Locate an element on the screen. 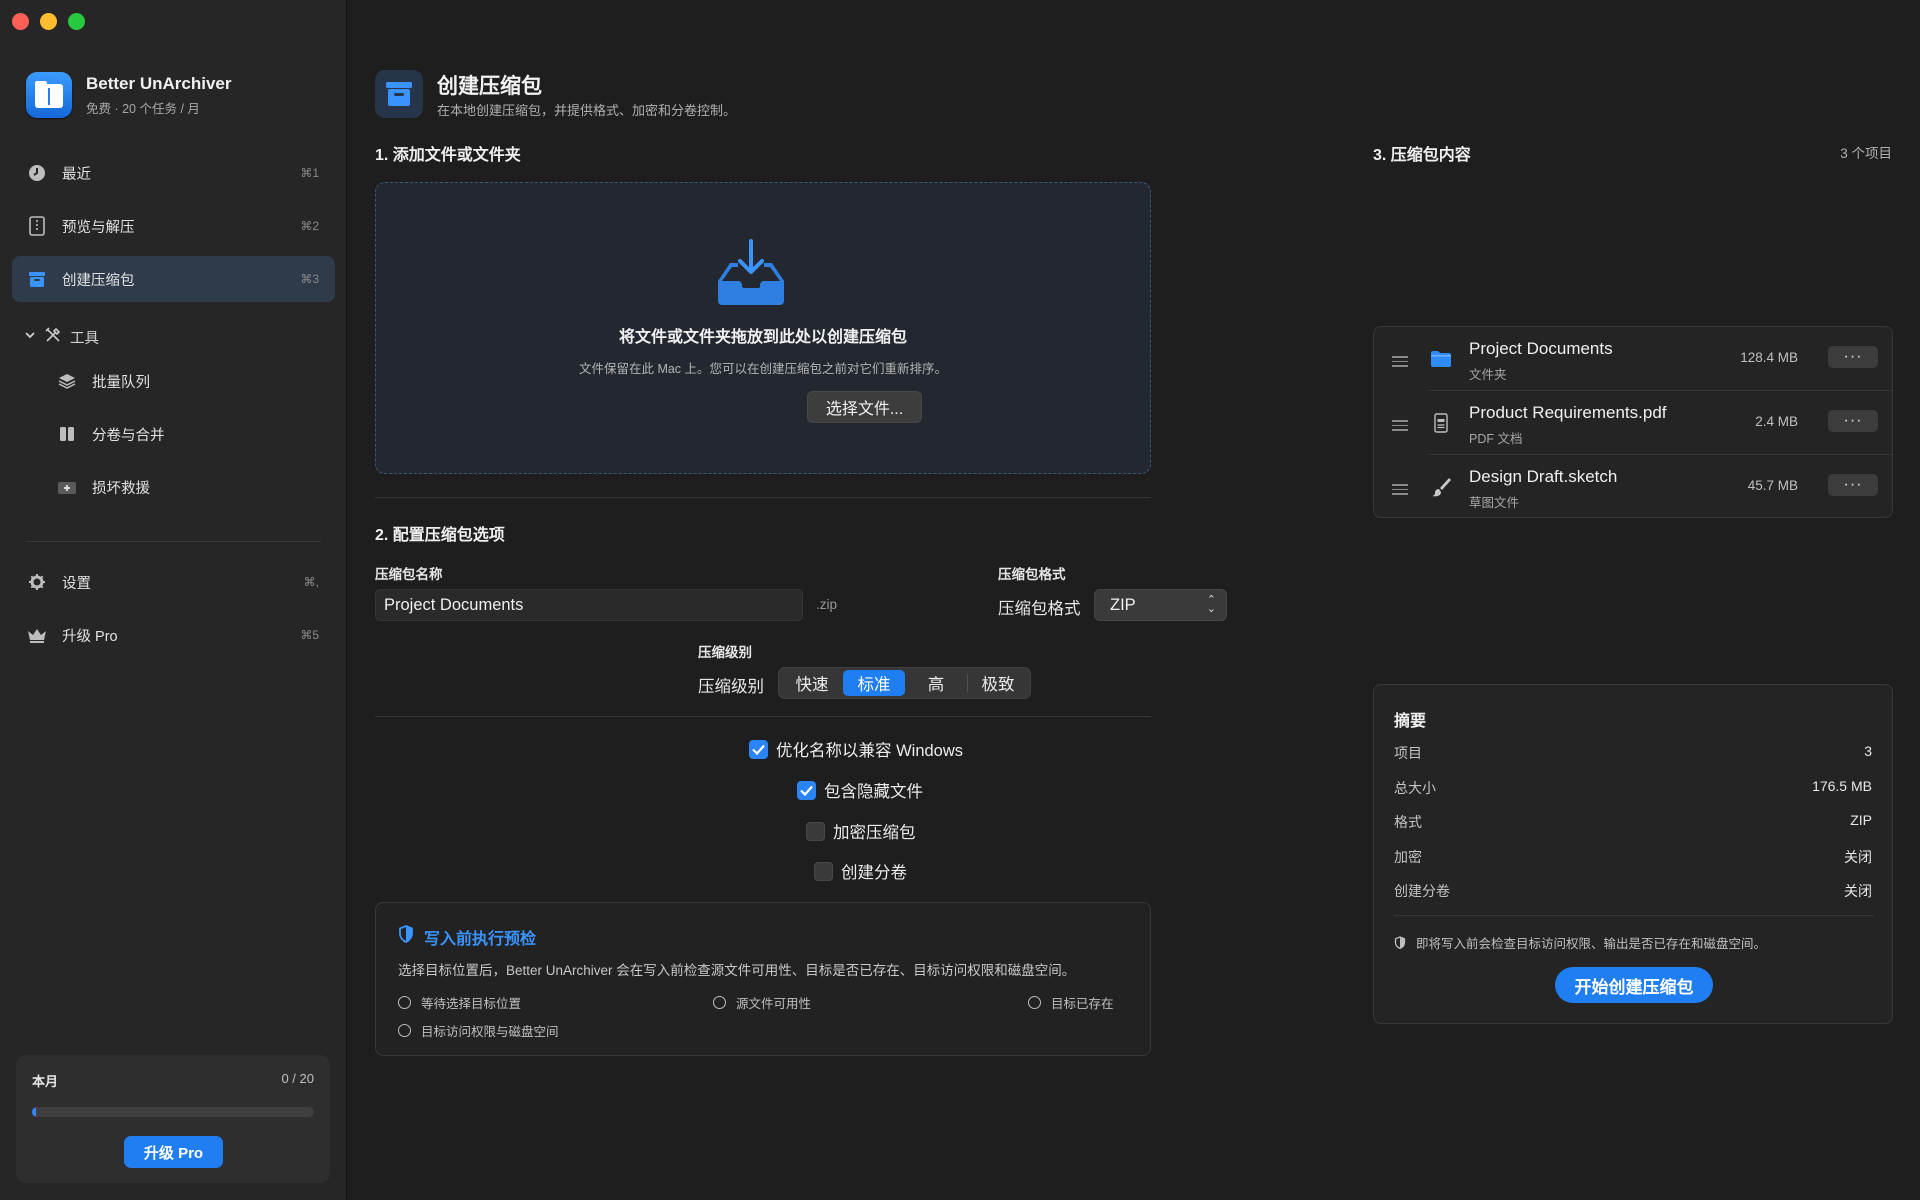 The image size is (1920, 1200). upgrade-pro-button: 升级 Pro is located at coordinates (173, 1152).